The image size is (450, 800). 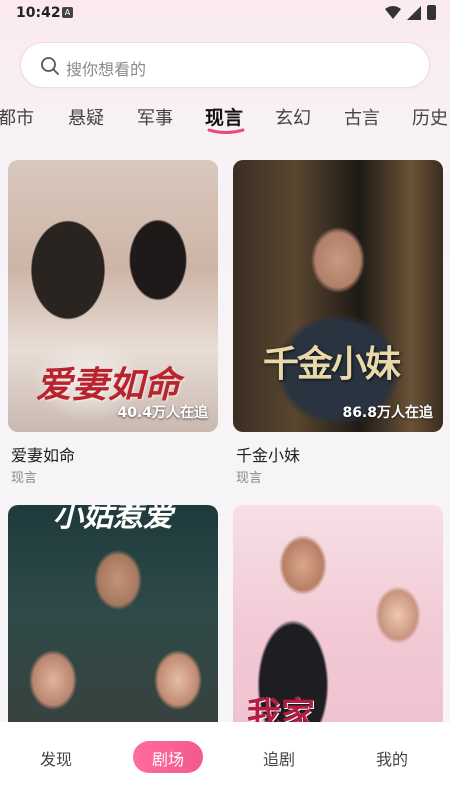 What do you see at coordinates (279, 758) in the screenshot?
I see `nav-following: 追剧` at bounding box center [279, 758].